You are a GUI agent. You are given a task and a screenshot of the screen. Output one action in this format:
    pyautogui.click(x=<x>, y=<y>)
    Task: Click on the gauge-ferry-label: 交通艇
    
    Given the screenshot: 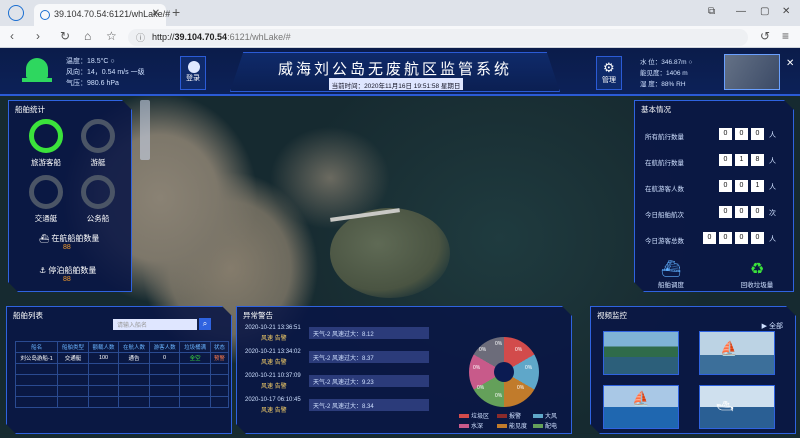 What is the action you would take?
    pyautogui.click(x=46, y=218)
    